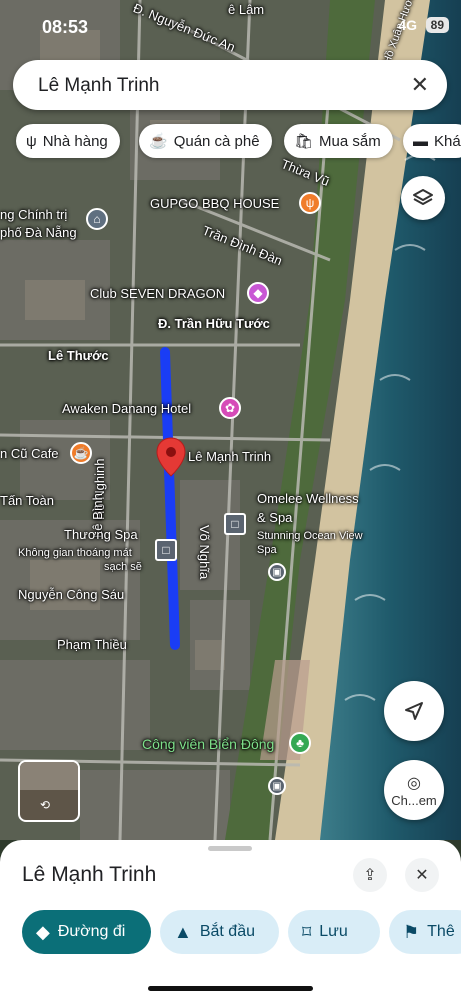 Image resolution: width=461 pixels, height=999 pixels. What do you see at coordinates (407, 25) in the screenshot?
I see `signal-indicator: 4G` at bounding box center [407, 25].